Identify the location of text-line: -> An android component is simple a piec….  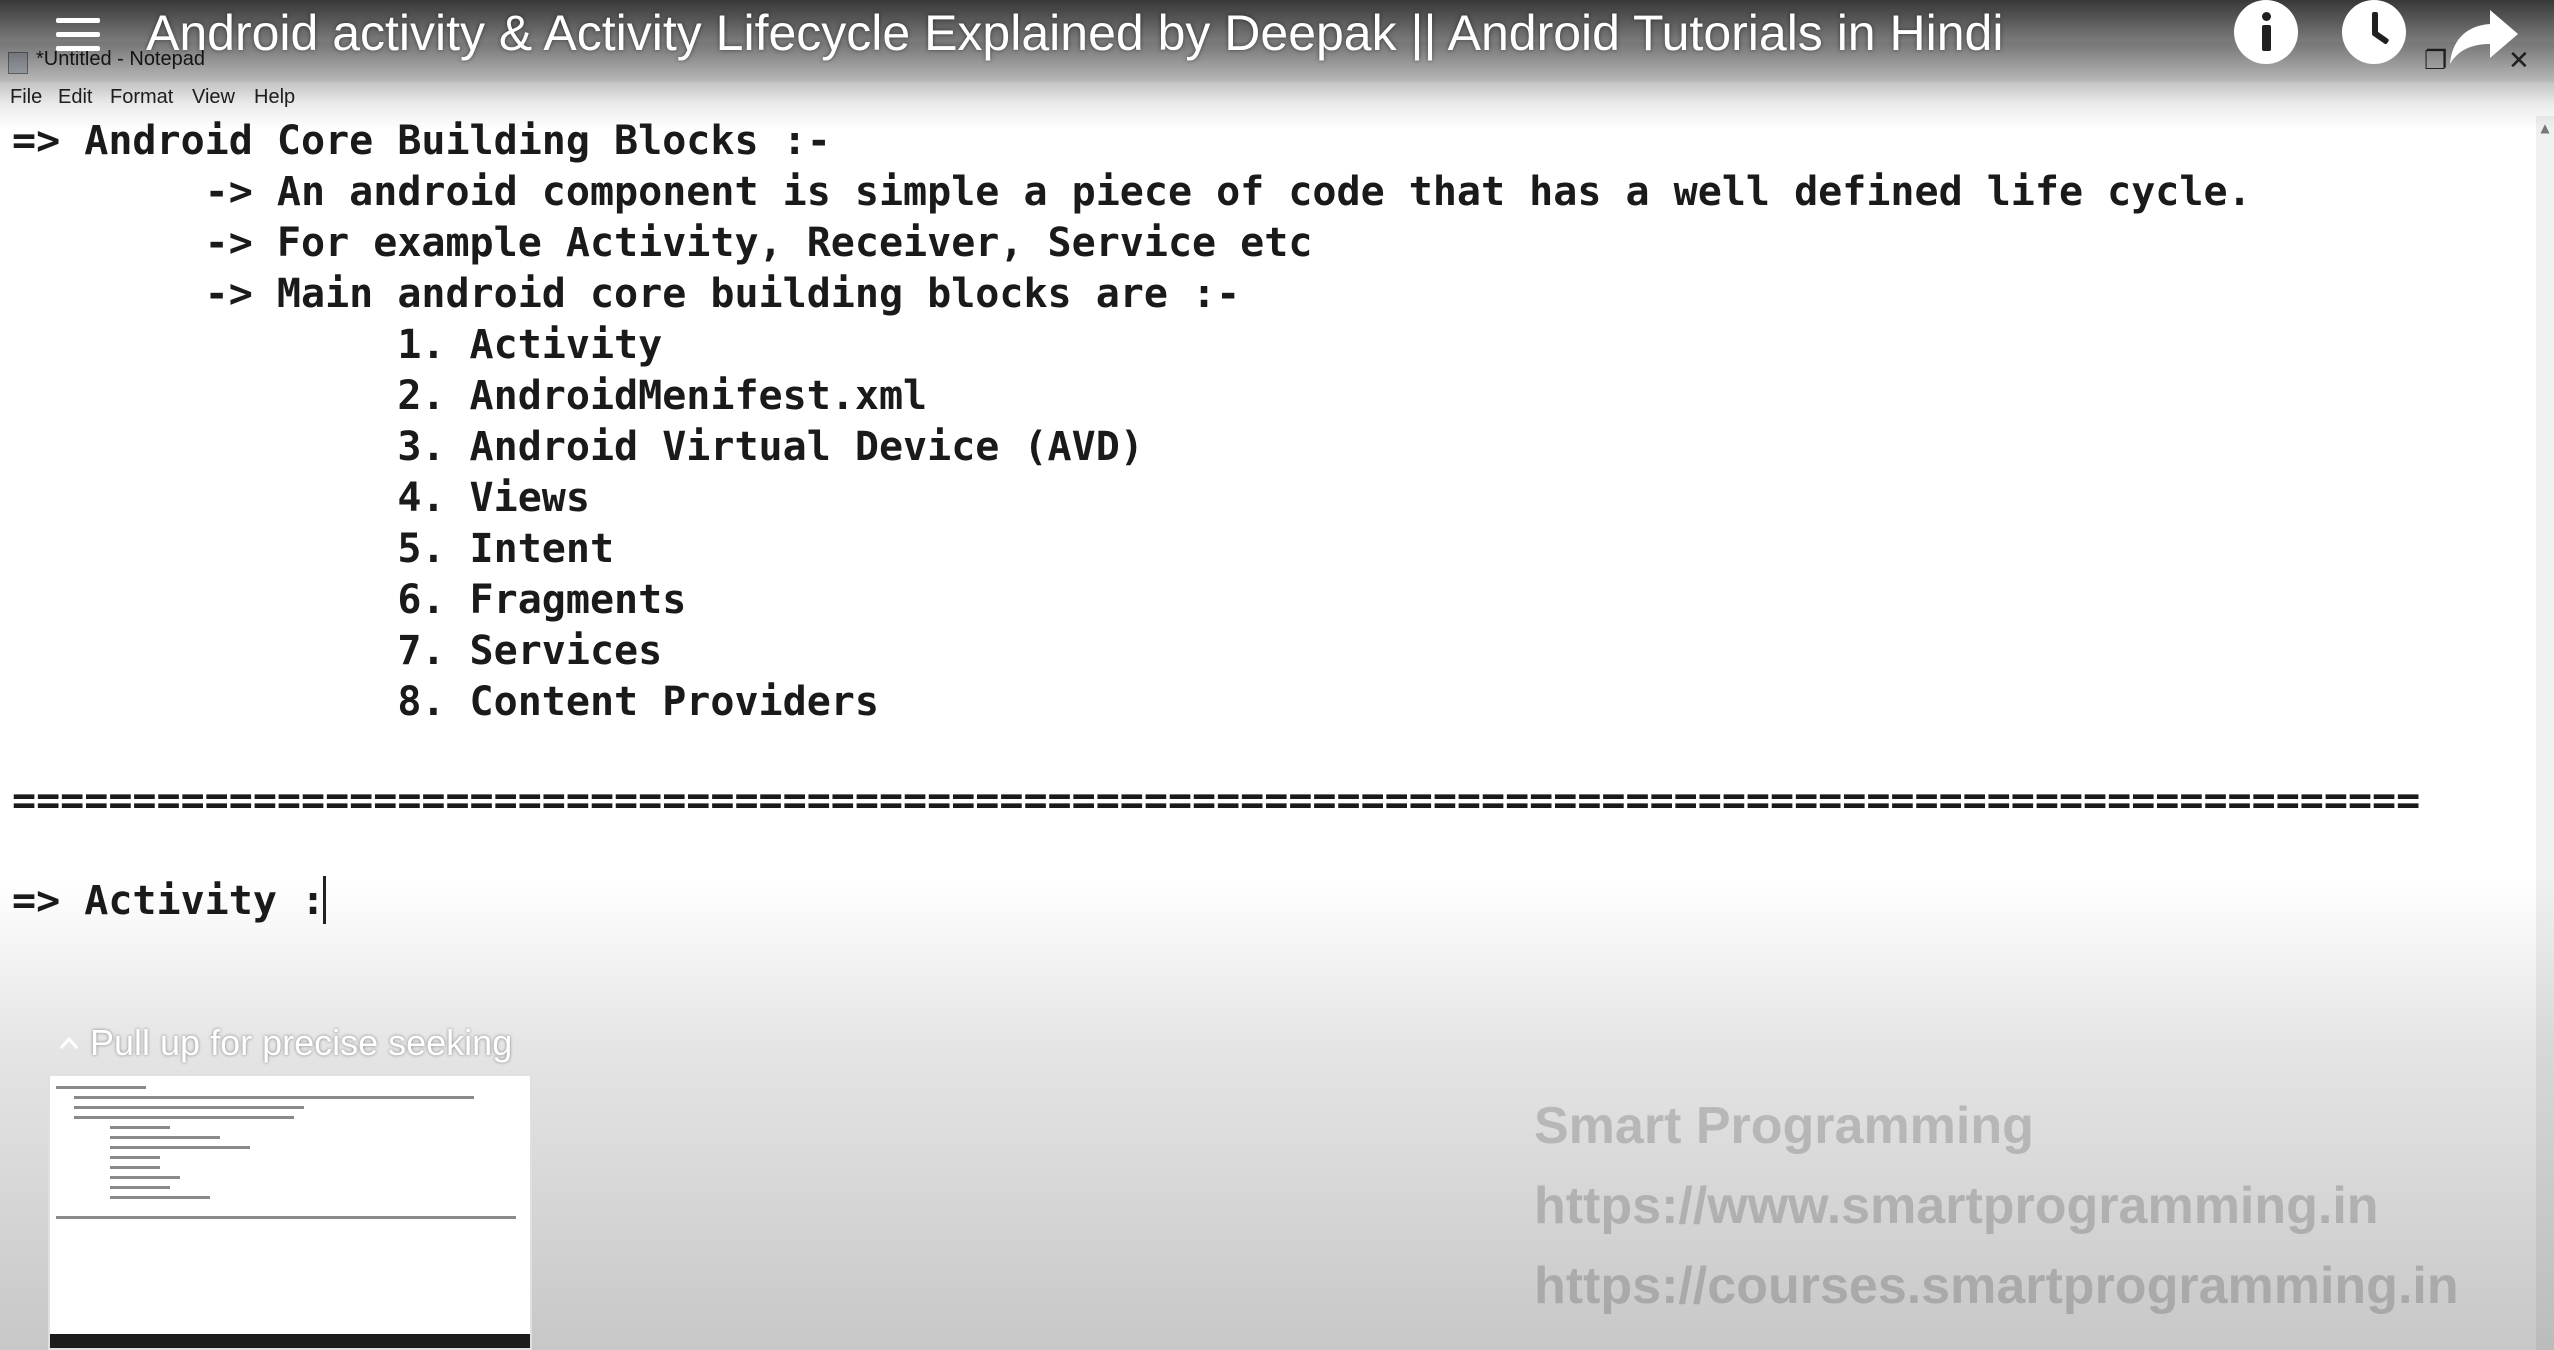
(1132, 192).